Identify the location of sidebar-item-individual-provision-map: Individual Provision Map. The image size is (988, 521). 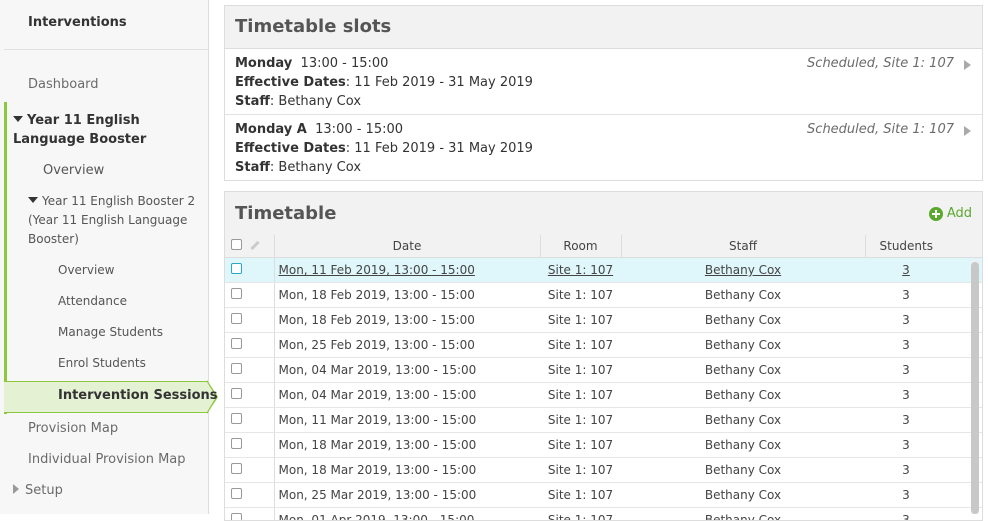
(107, 459).